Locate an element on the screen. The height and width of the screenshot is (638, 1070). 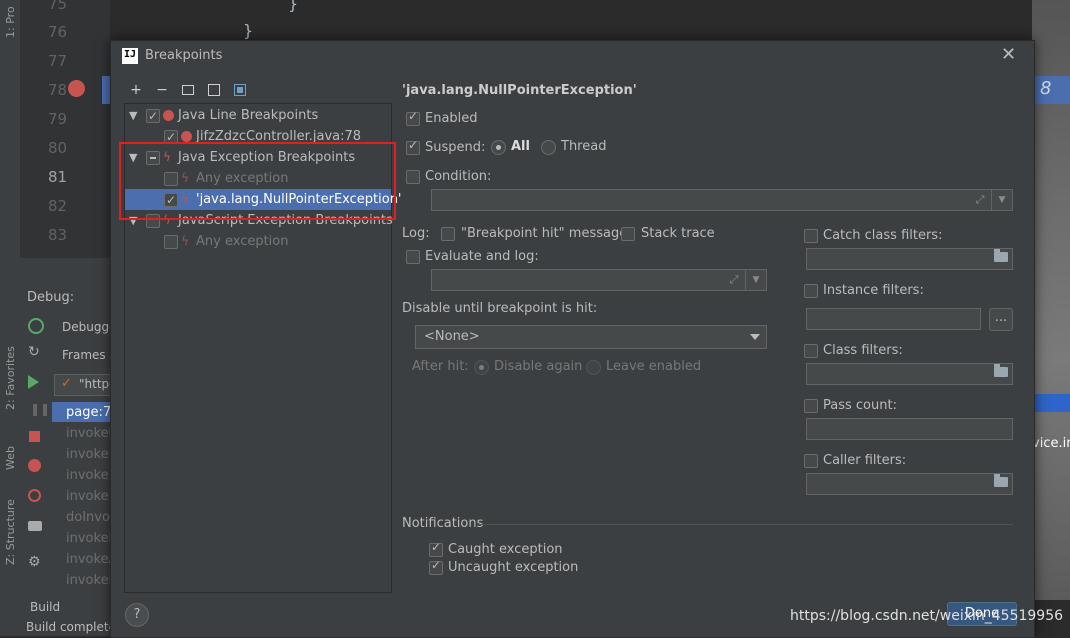
thread-selector: ✓ "http- is located at coordinates (84, 385).